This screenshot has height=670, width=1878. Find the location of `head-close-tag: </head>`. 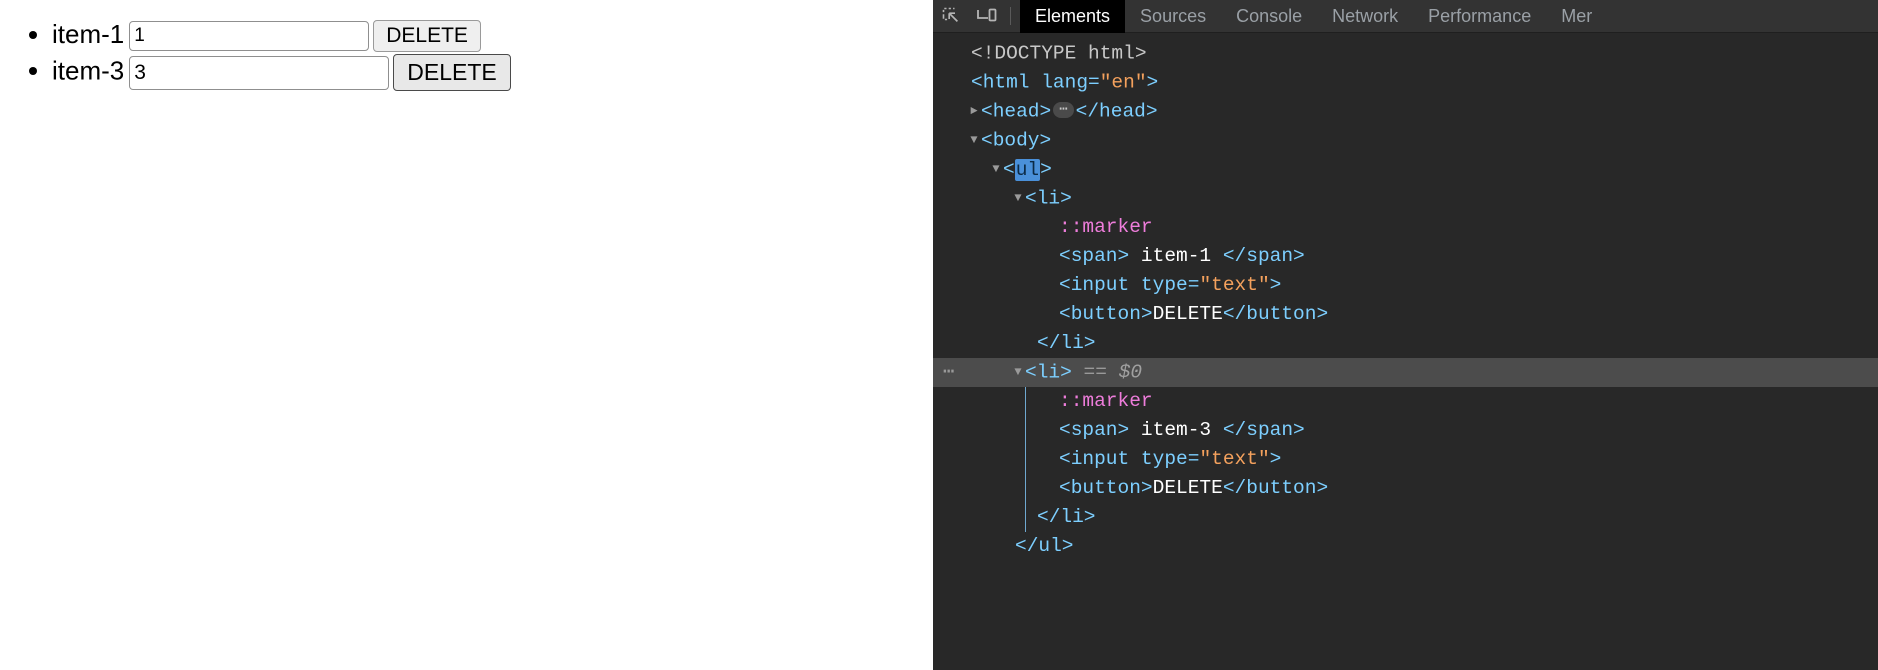

head-close-tag: </head> is located at coordinates (1116, 111).